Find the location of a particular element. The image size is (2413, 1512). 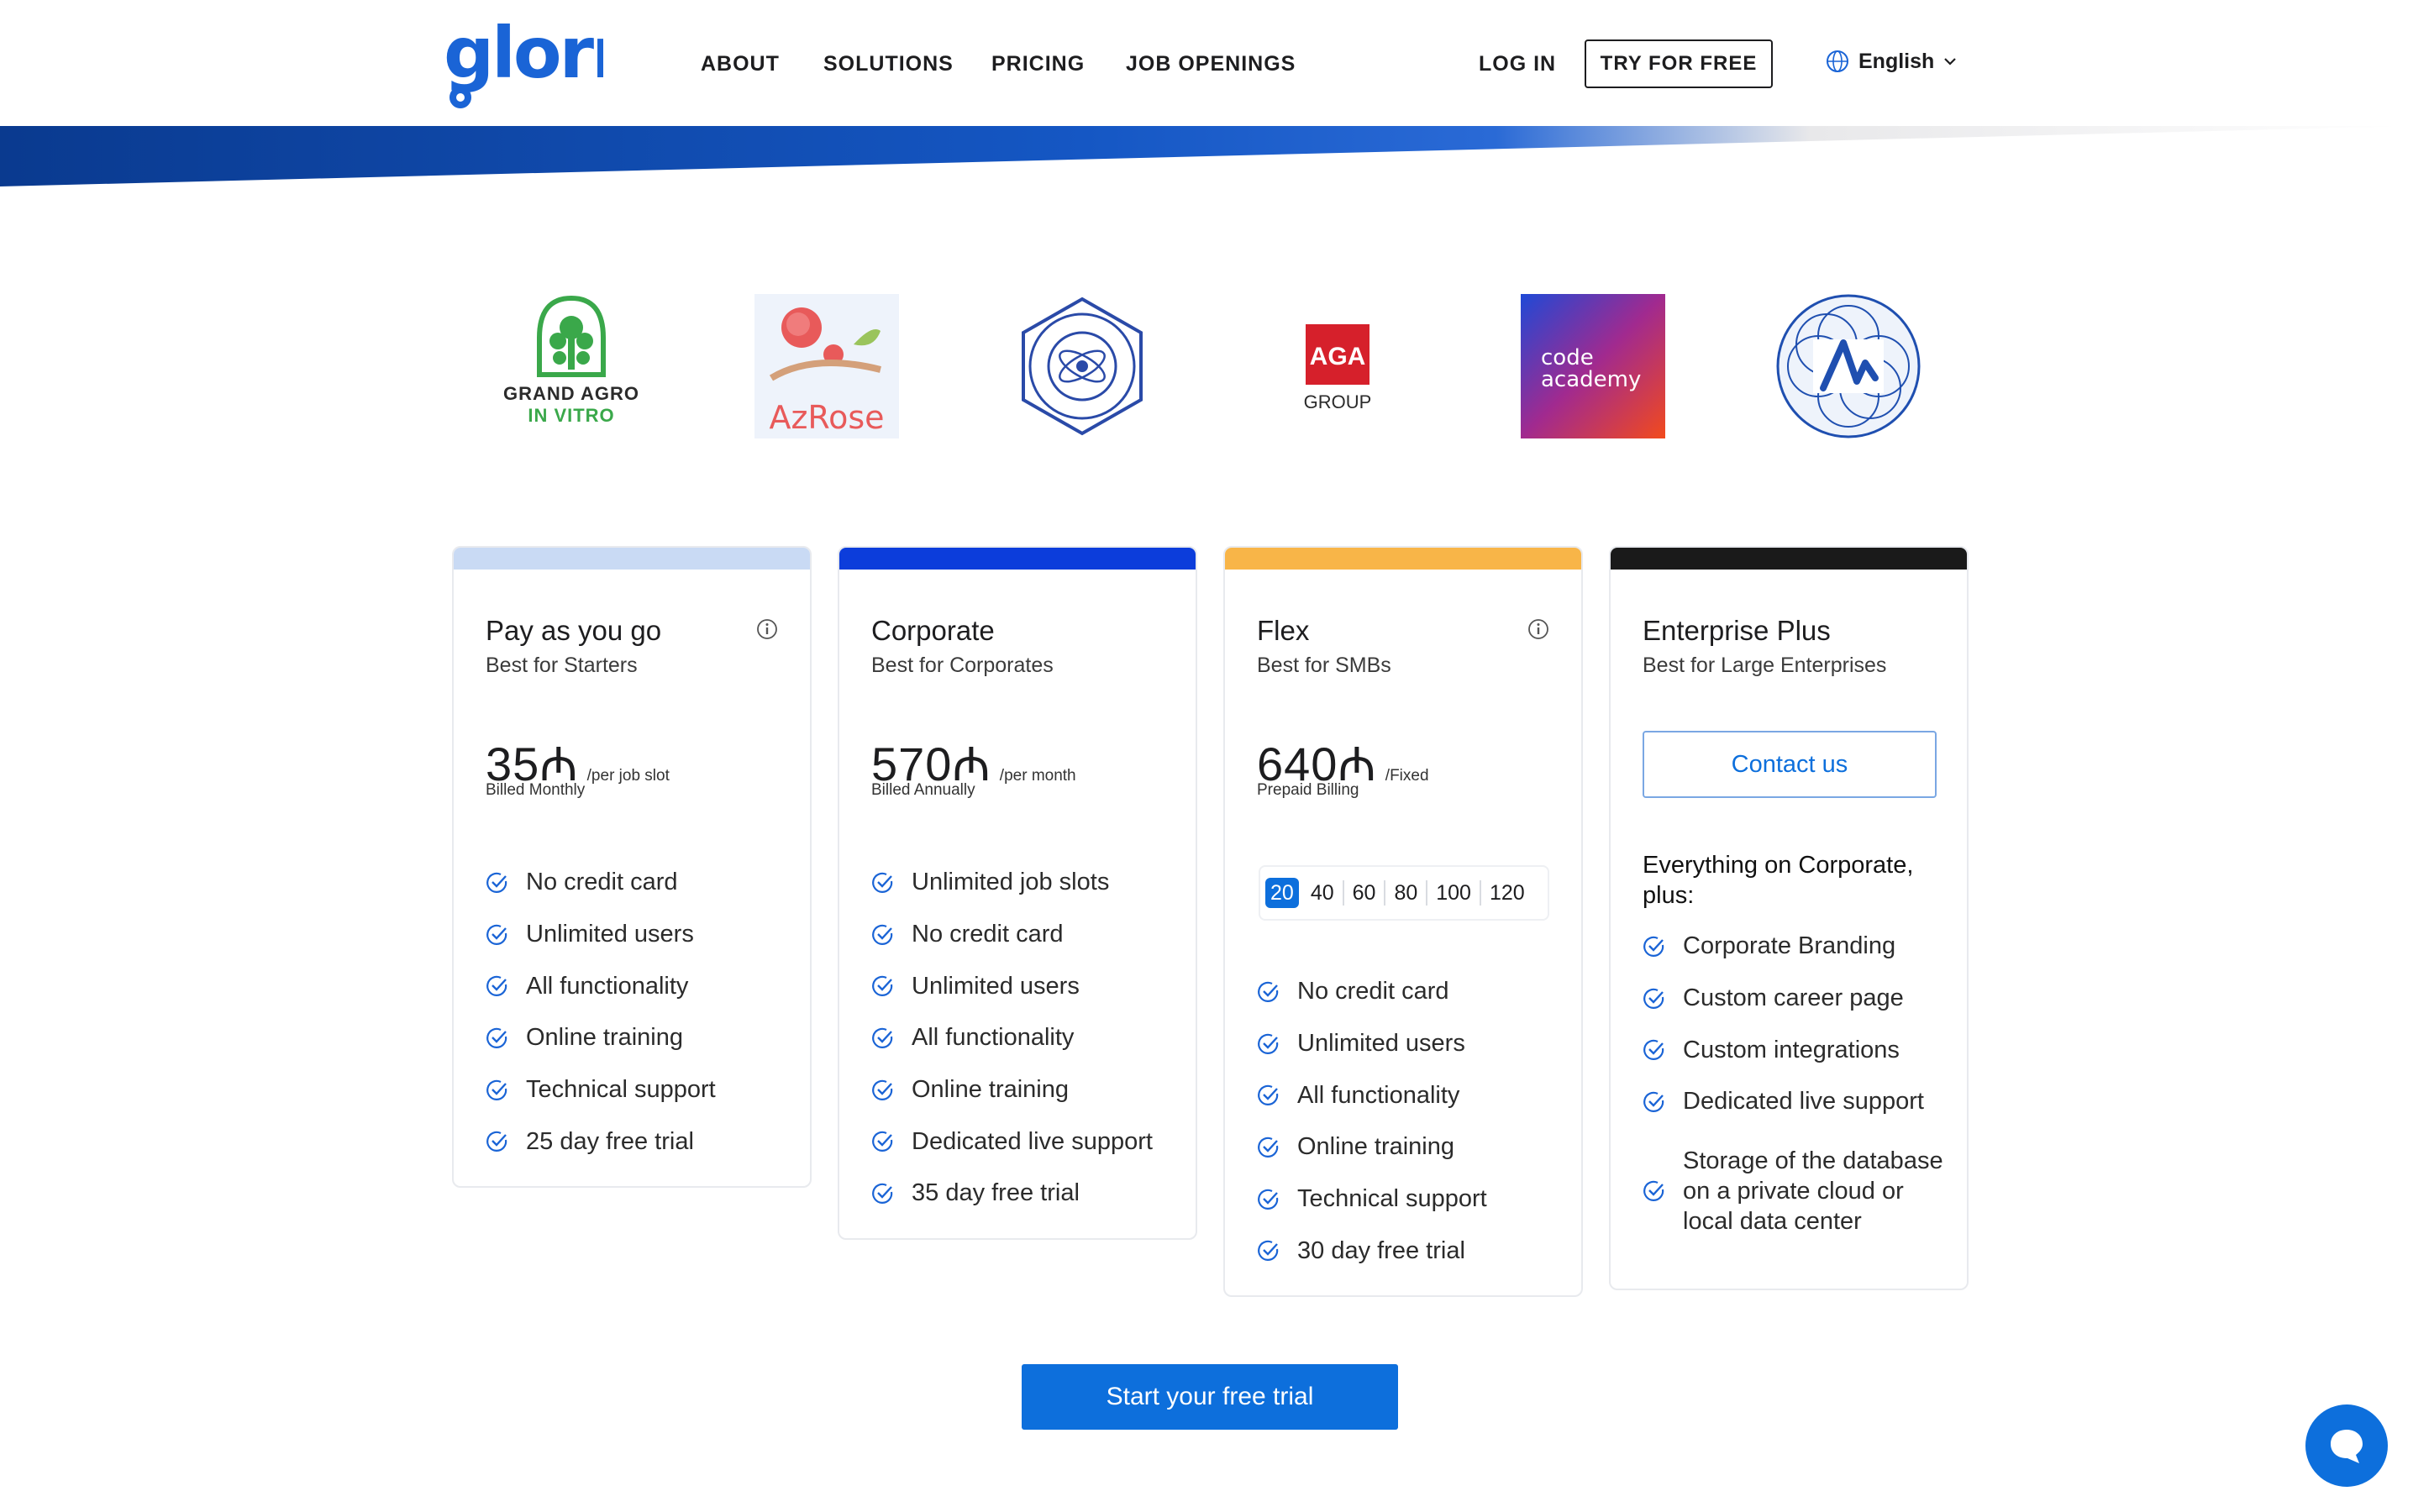

try-for-free-button: TRY FOR FREE is located at coordinates (1679, 63).